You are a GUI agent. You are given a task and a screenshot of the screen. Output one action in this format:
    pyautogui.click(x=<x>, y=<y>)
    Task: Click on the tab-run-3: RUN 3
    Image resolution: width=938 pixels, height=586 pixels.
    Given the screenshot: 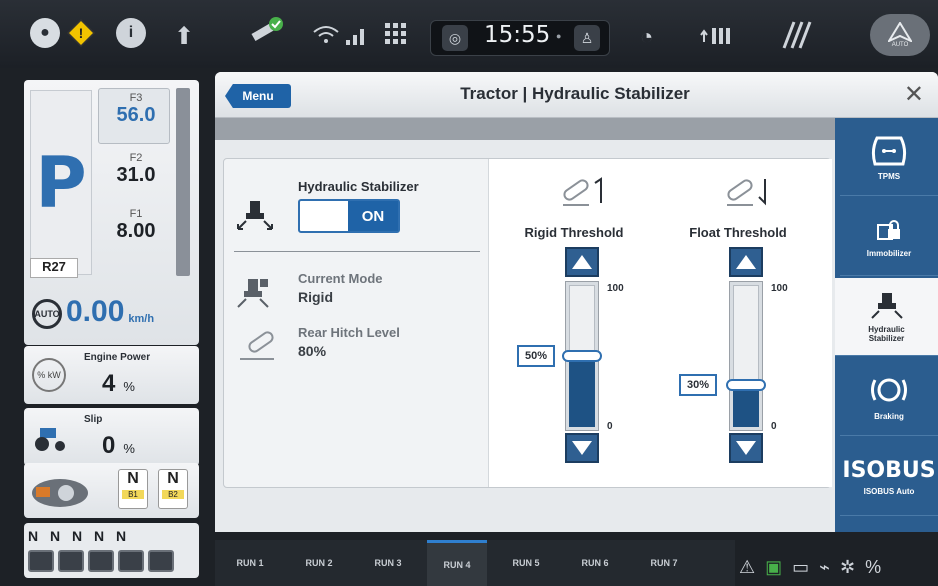 What is the action you would take?
    pyautogui.click(x=388, y=563)
    